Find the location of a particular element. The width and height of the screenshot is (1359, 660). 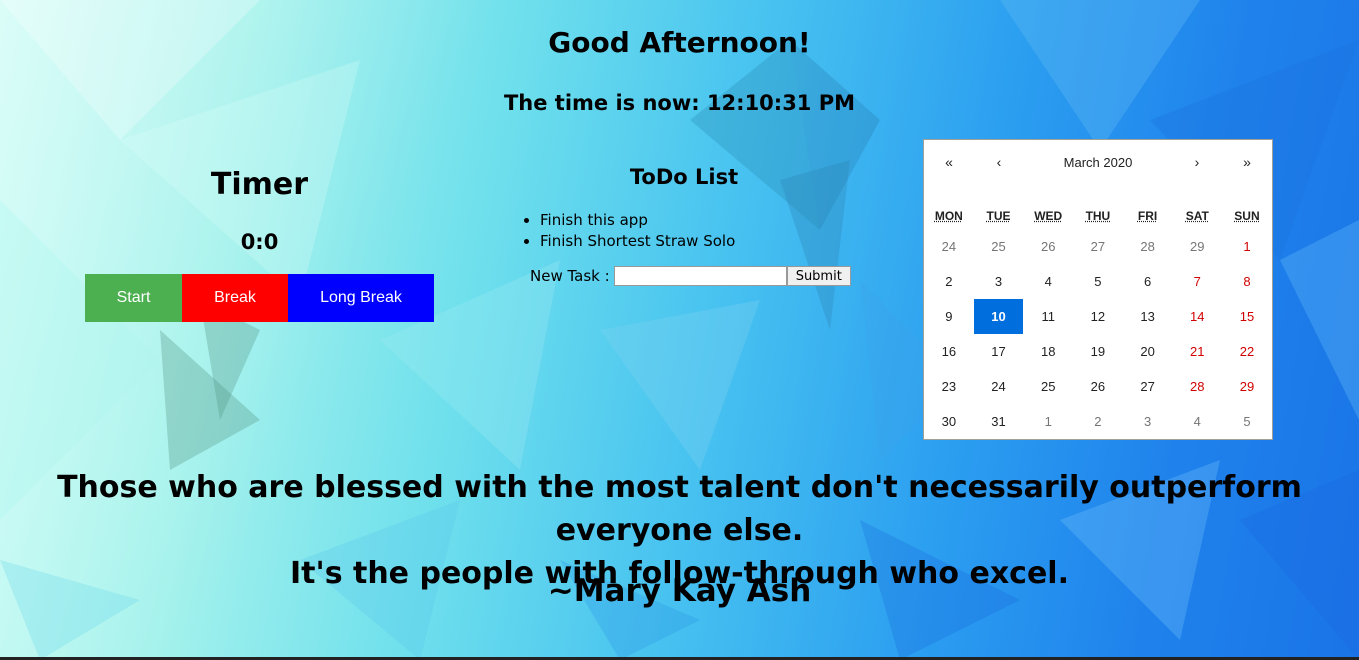

calendar-day: 11 is located at coordinates (1048, 316).